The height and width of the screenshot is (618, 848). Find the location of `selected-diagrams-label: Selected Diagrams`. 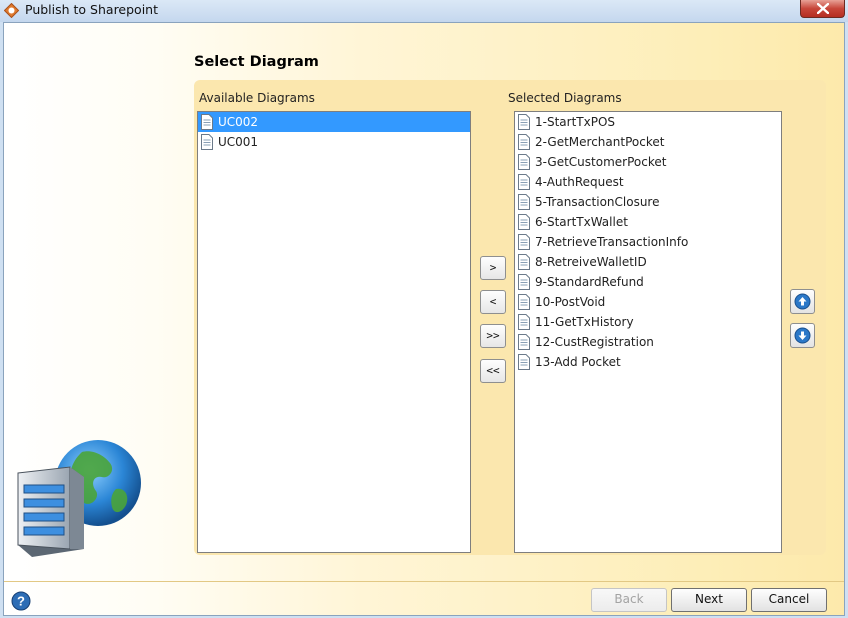

selected-diagrams-label: Selected Diagrams is located at coordinates (565, 98).